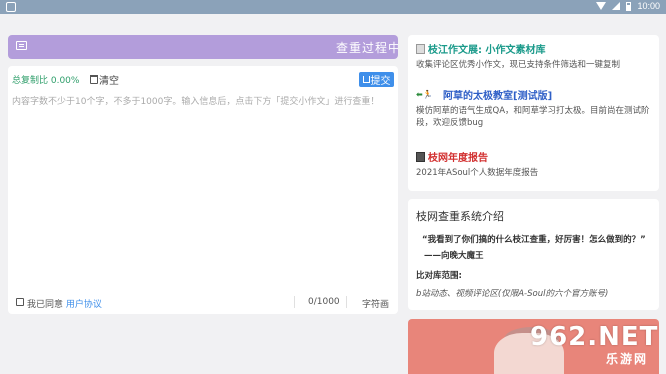 Image resolution: width=666 pixels, height=374 pixels. What do you see at coordinates (533, 117) in the screenshot?
I see `link-desc: 模仿阿草的语气生成QA，和阿草学习打太极。目前尚在测试阶段，欢迎反馈bug` at bounding box center [533, 117].